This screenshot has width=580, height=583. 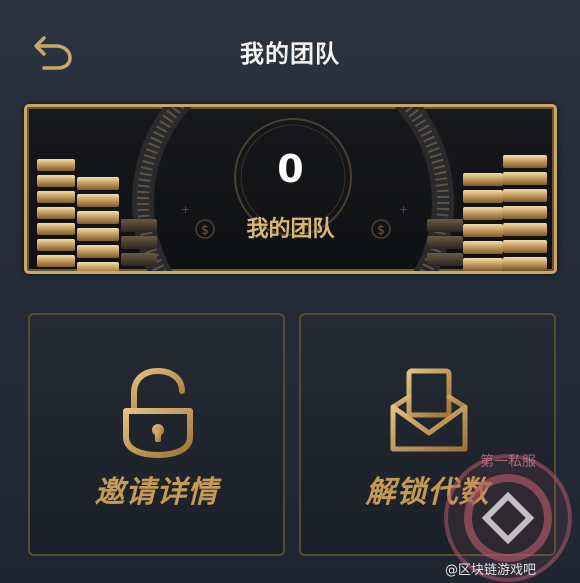 What do you see at coordinates (429, 410) in the screenshot?
I see `envelope-letter-icon` at bounding box center [429, 410].